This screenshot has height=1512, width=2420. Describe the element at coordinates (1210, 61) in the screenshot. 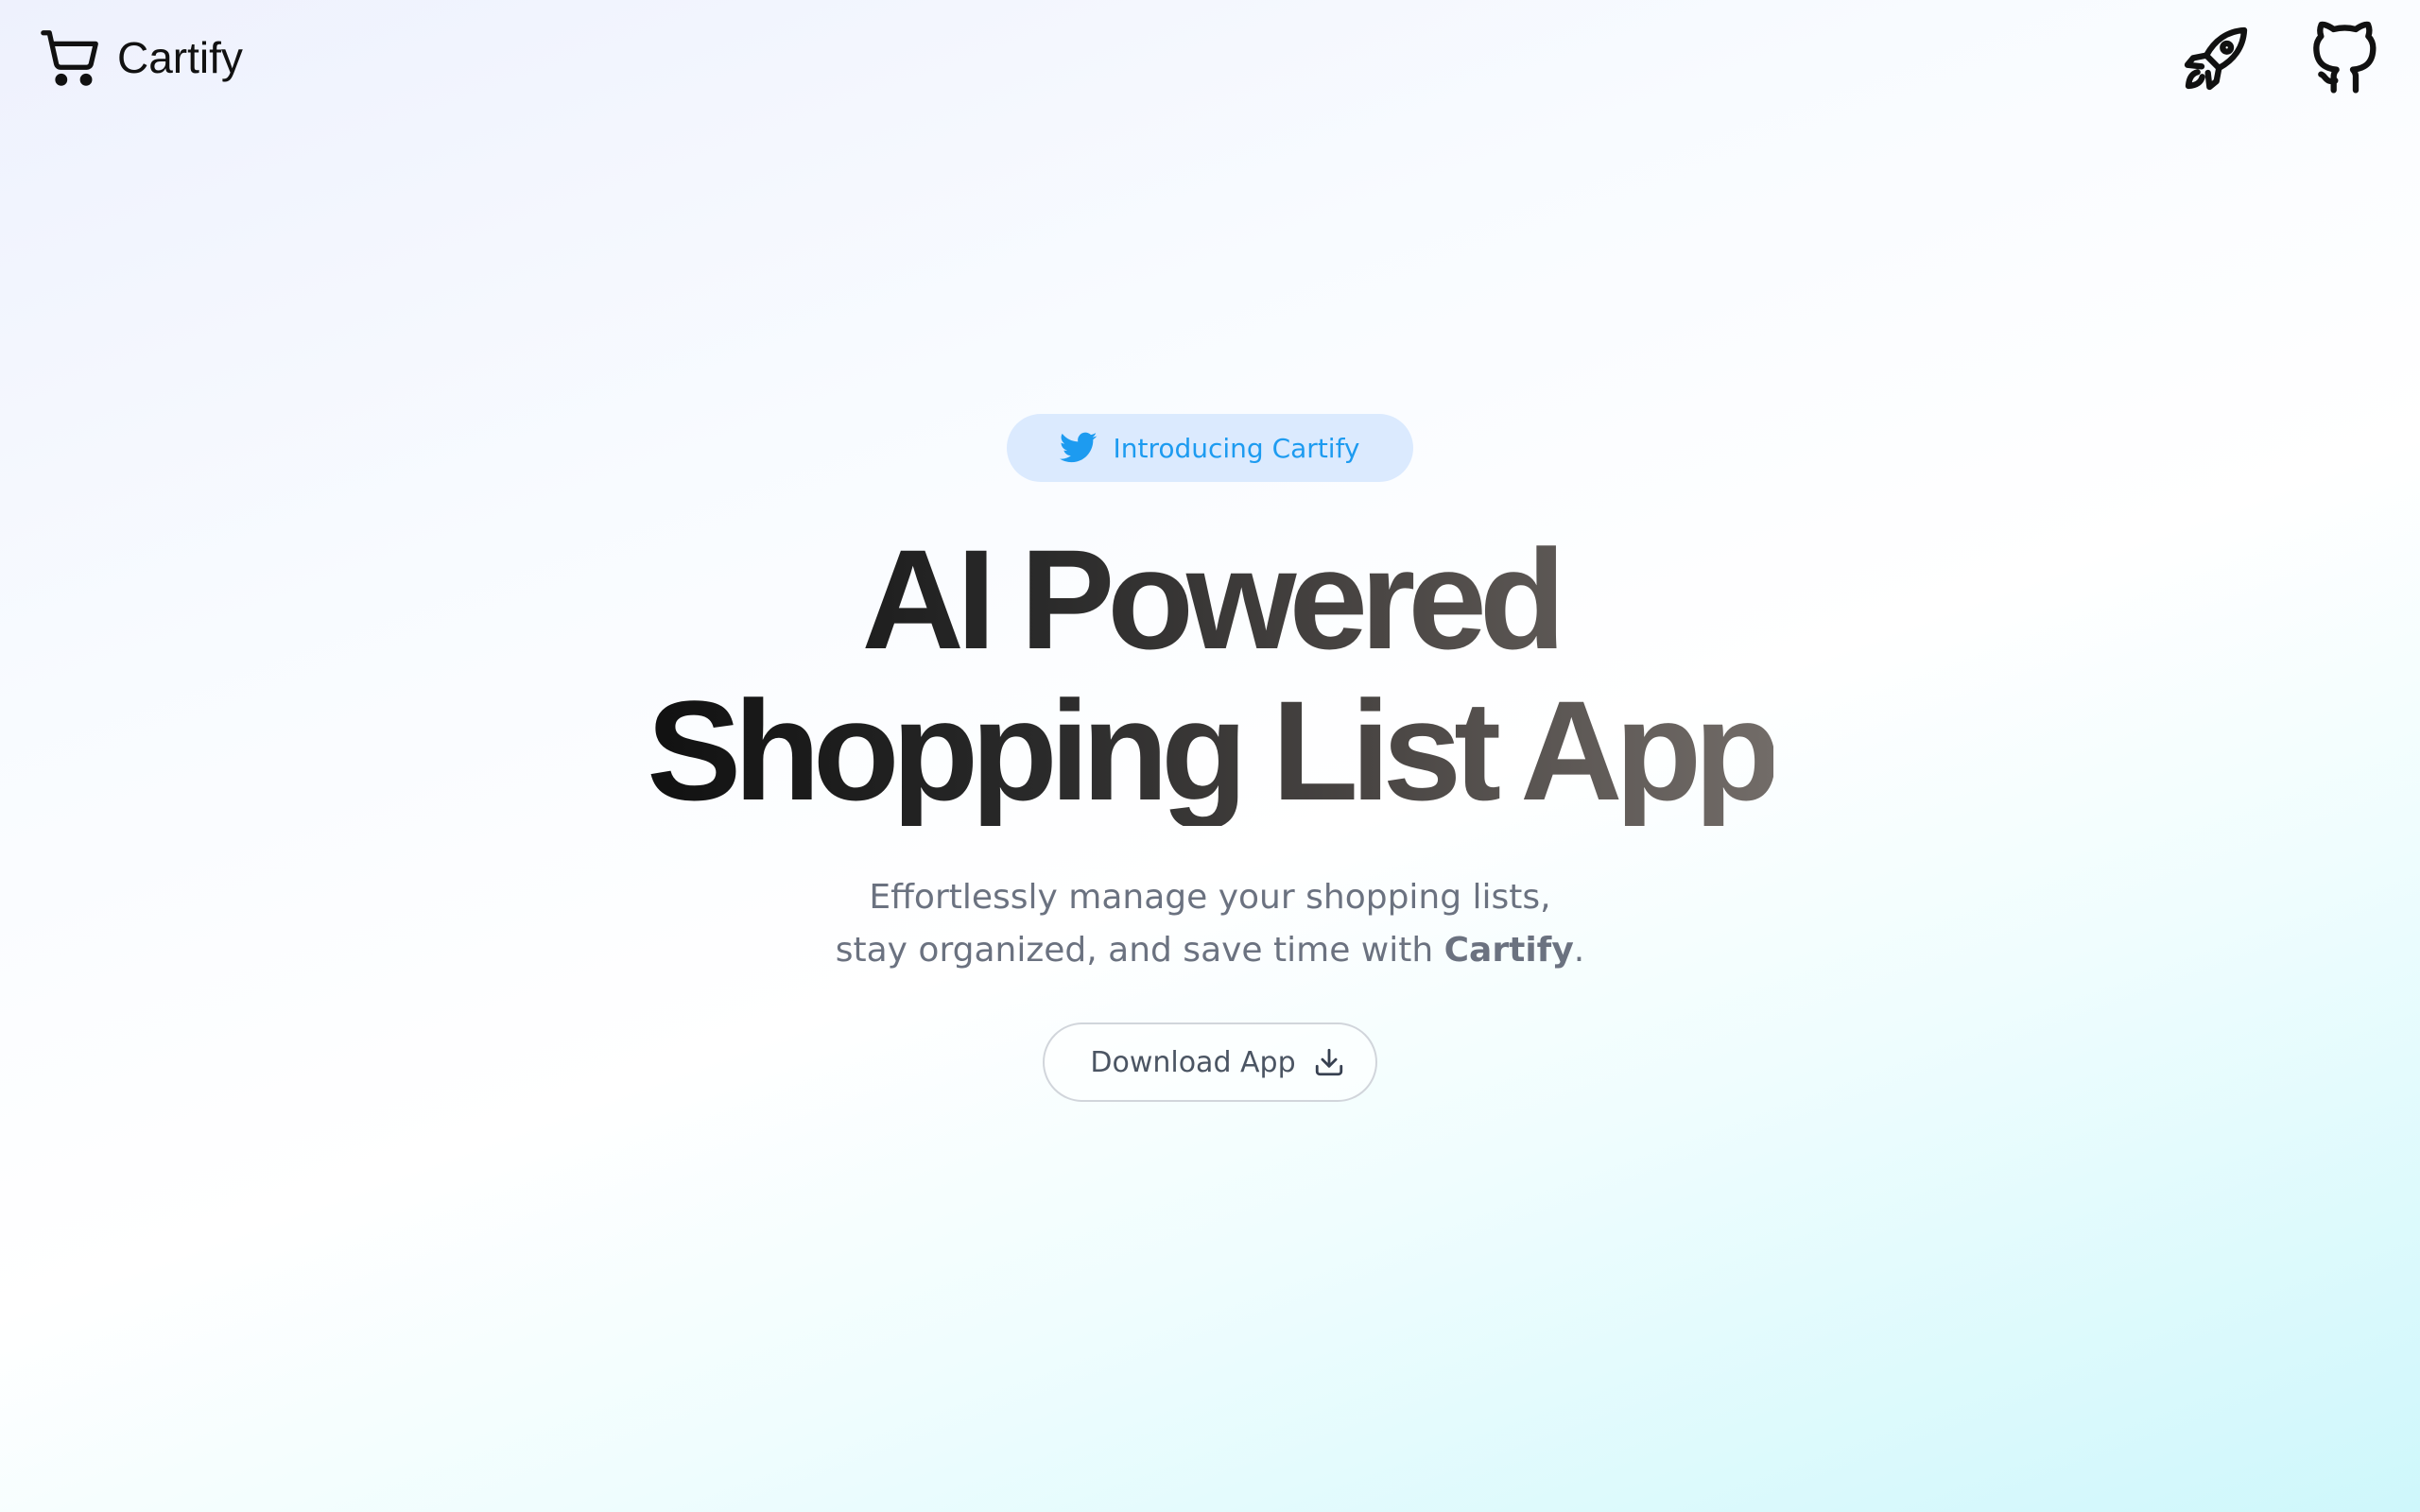

I see `top-nav: Cartify` at that location.